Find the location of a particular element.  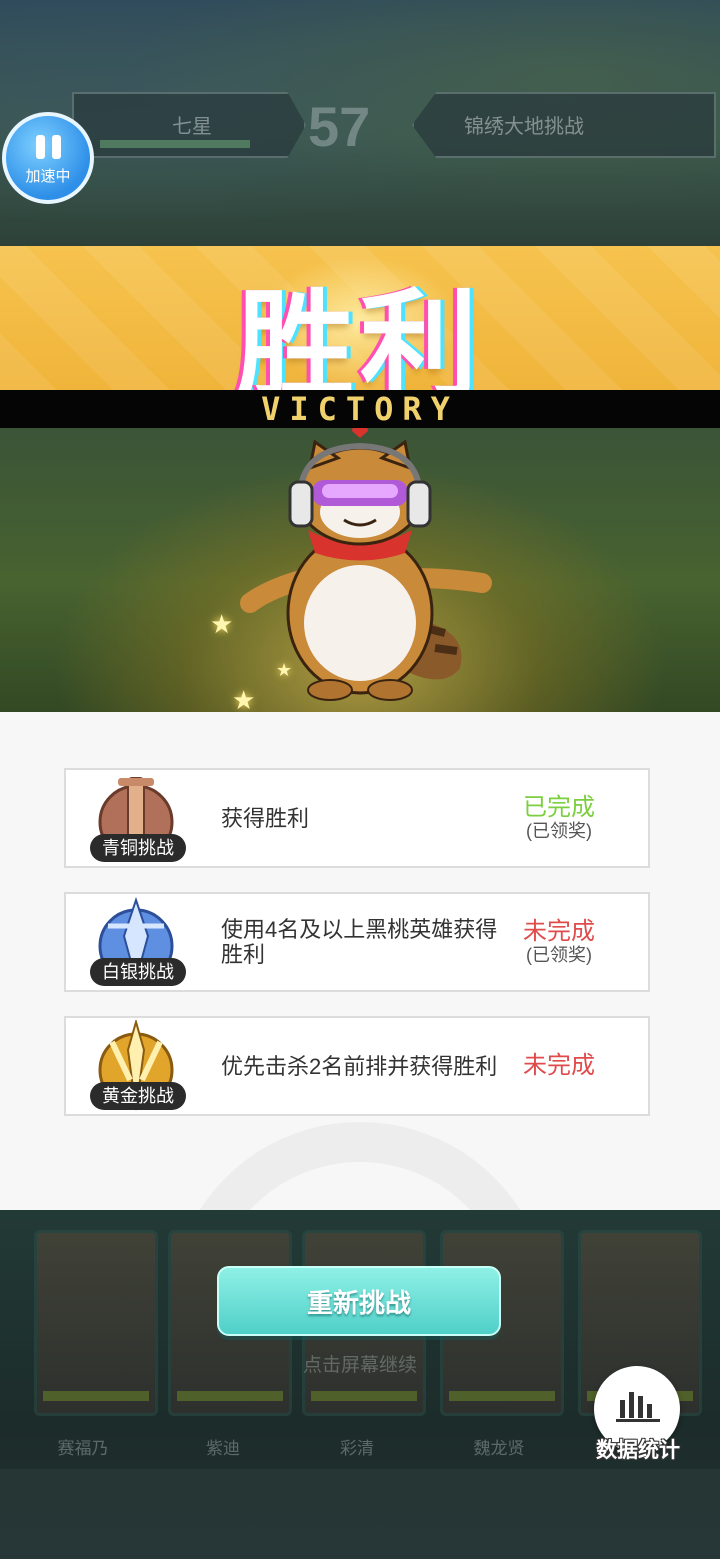

challenge-status: 已完成 (已领奖) is located at coordinates (559, 818).